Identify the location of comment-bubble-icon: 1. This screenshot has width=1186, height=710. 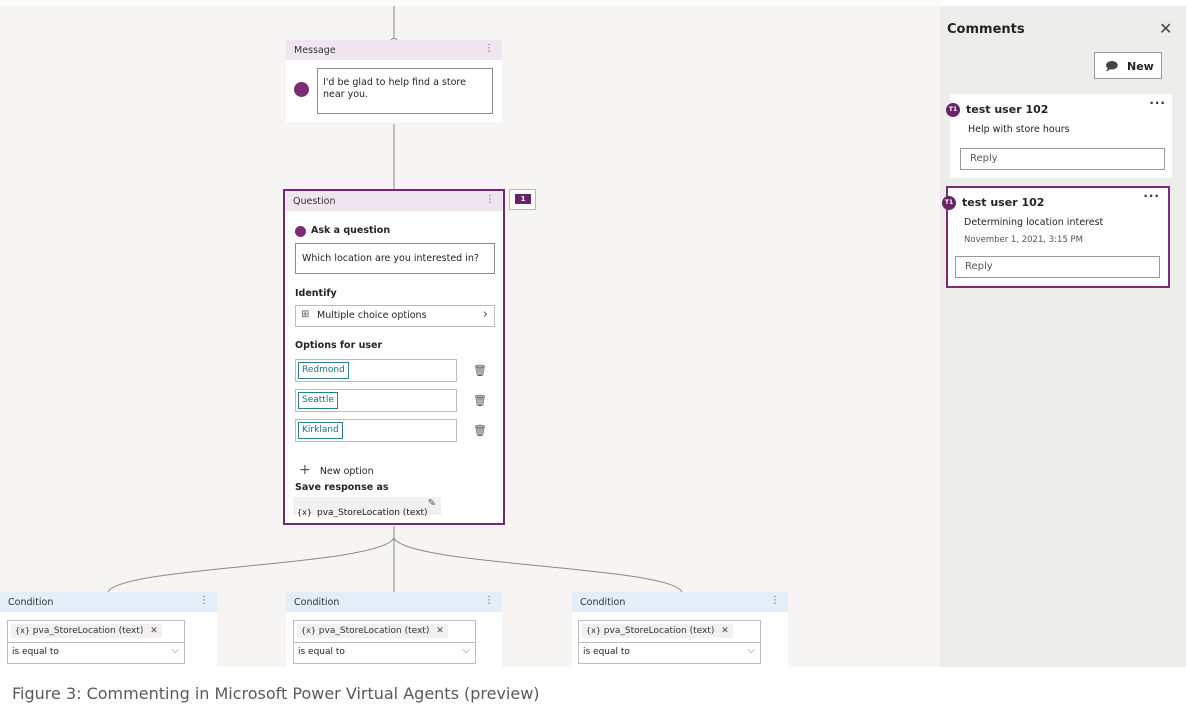
(523, 199).